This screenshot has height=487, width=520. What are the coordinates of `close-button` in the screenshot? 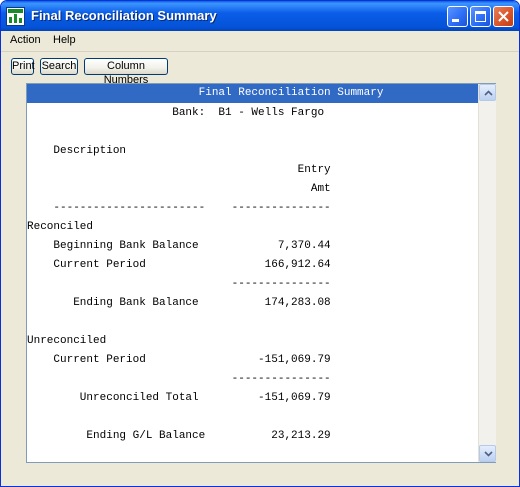 It's located at (503, 16).